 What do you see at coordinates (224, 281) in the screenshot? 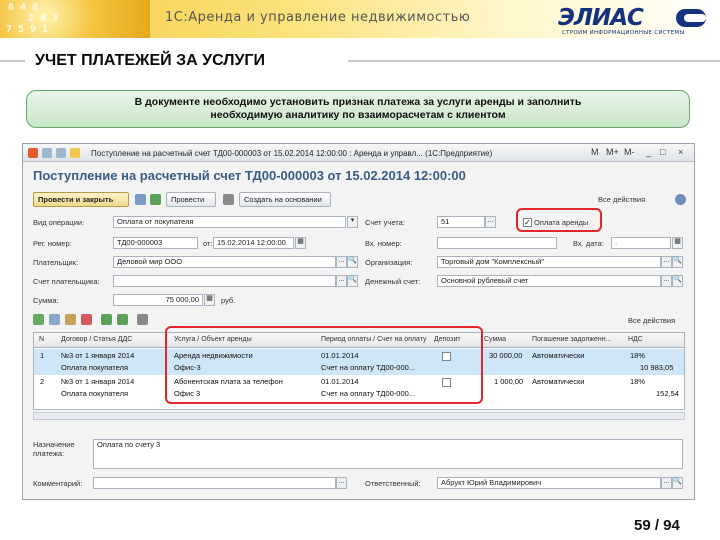
I see `payer-account-field` at bounding box center [224, 281].